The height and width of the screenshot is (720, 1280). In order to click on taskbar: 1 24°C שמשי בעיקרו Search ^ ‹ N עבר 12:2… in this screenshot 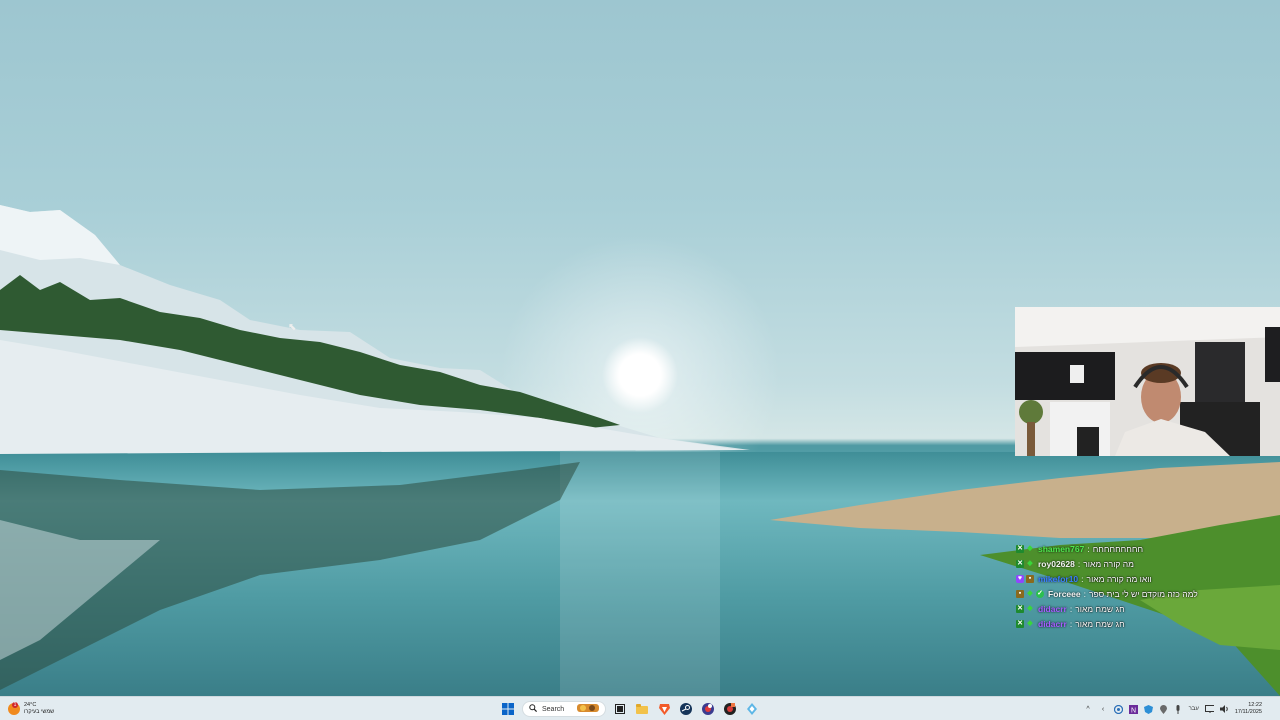, I will do `click(640, 708)`.